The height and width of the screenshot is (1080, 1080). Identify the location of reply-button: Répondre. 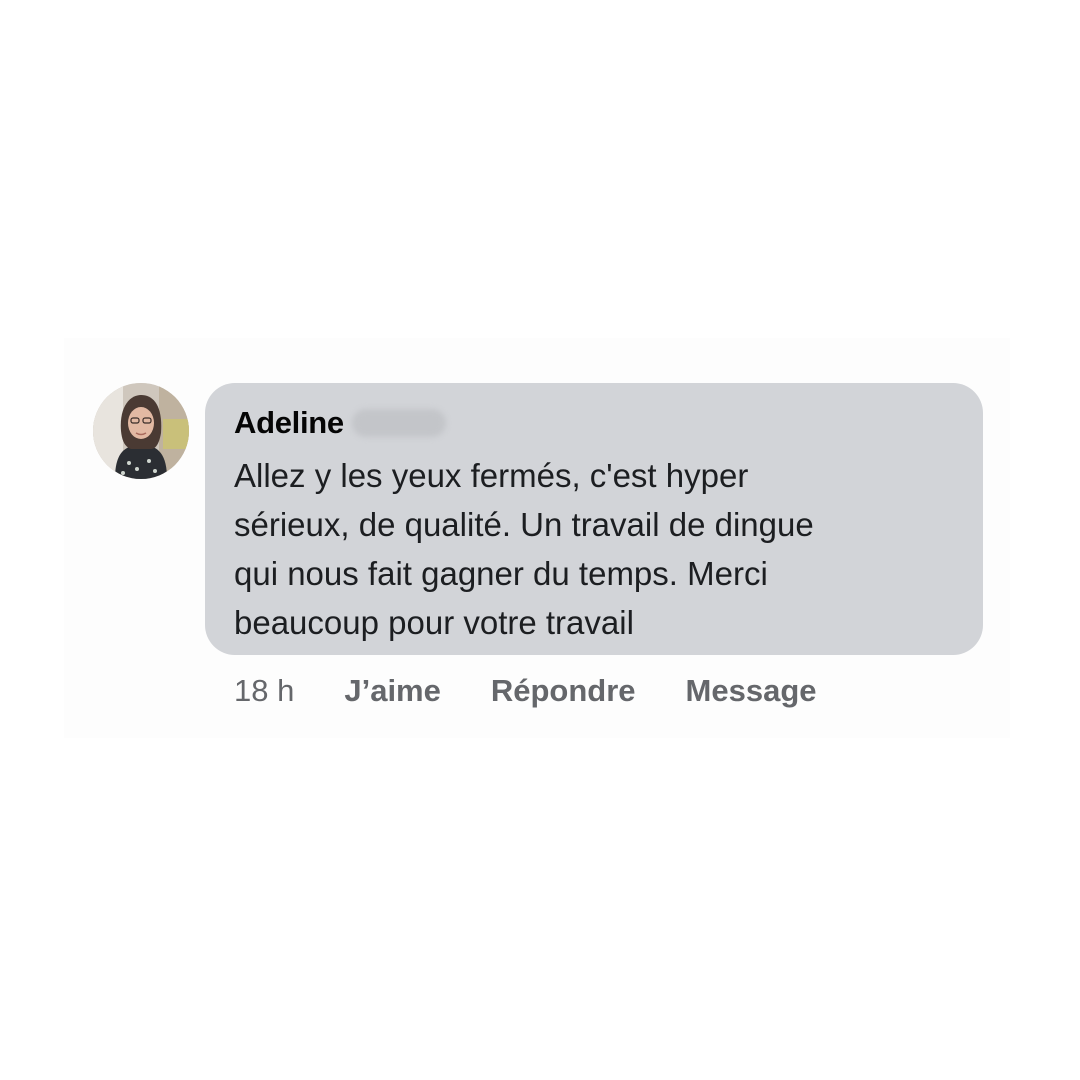
(563, 691).